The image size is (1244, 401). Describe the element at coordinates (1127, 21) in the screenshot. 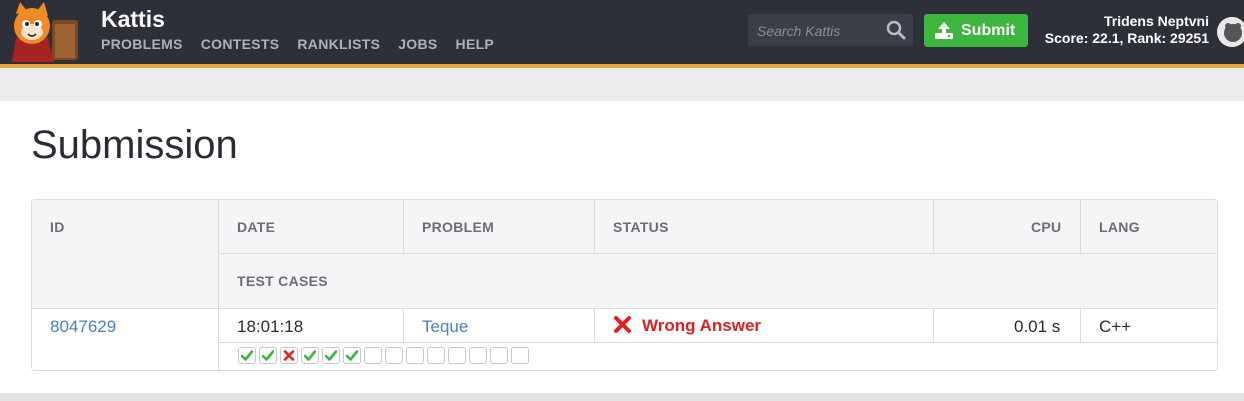

I see `user-name: Tridens Neptvni` at that location.